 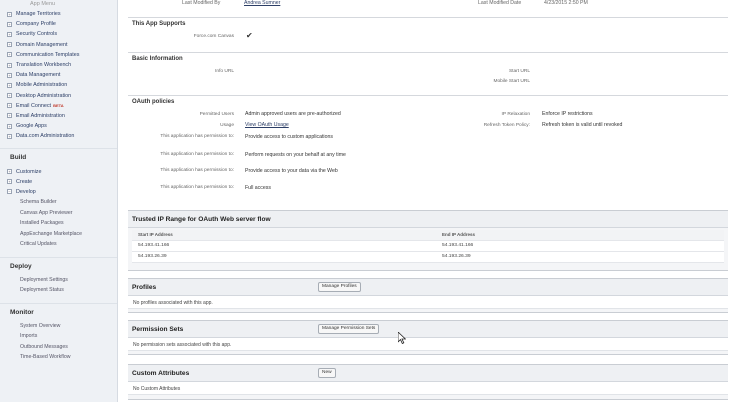 What do you see at coordinates (567, 114) in the screenshot?
I see `ip-relaxation-value: Enforce IP restrictions` at bounding box center [567, 114].